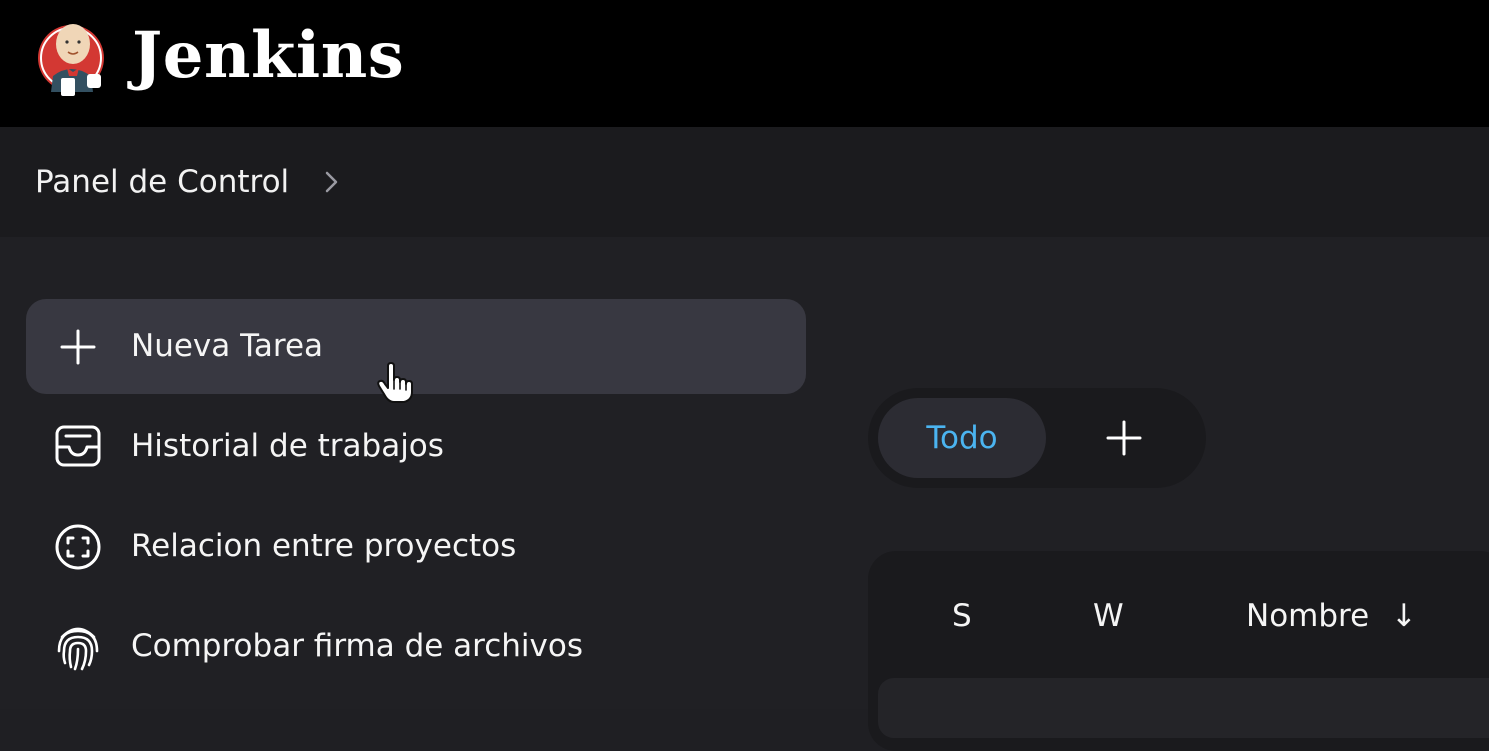 The image size is (1489, 751). Describe the element at coordinates (287, 446) in the screenshot. I see `sidebar-item-label: Historial de trabajos` at that location.